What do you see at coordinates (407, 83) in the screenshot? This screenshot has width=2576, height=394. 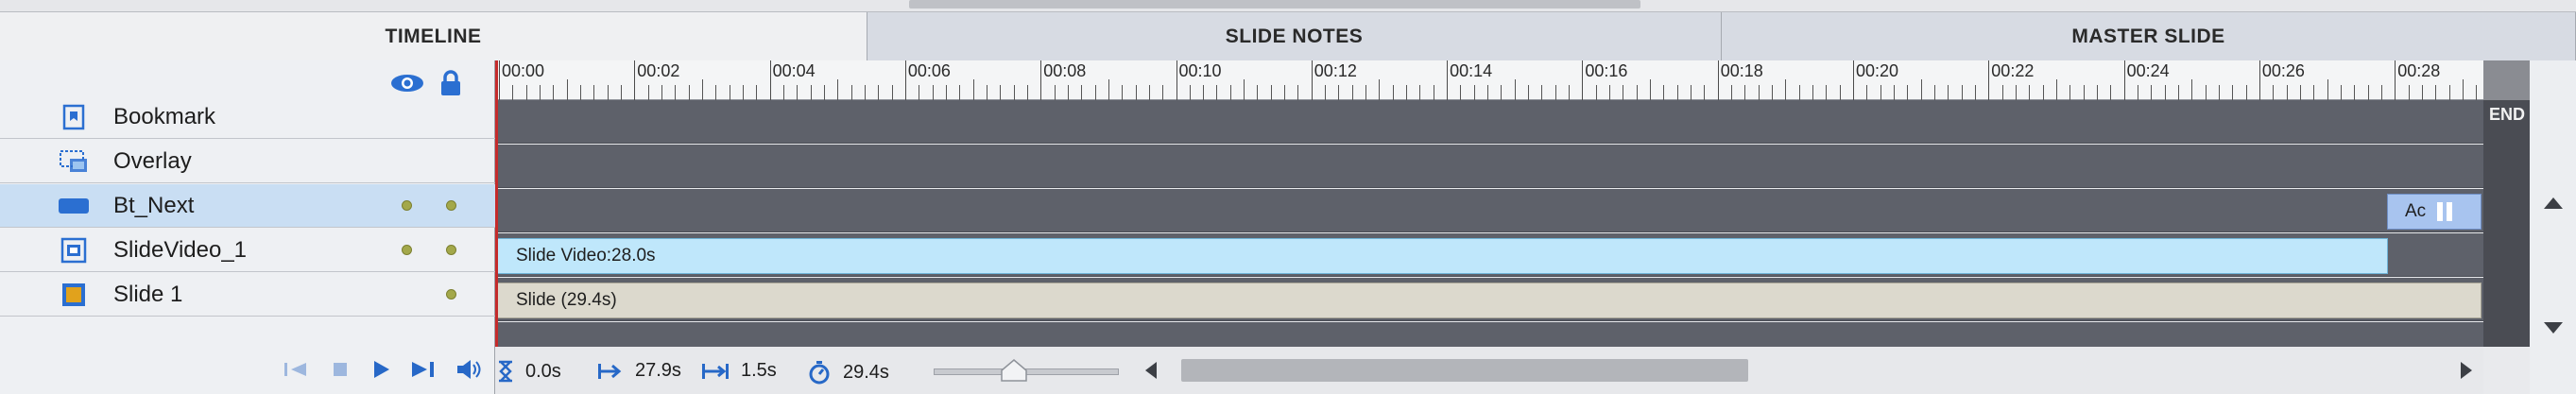 I see `eye-icon` at bounding box center [407, 83].